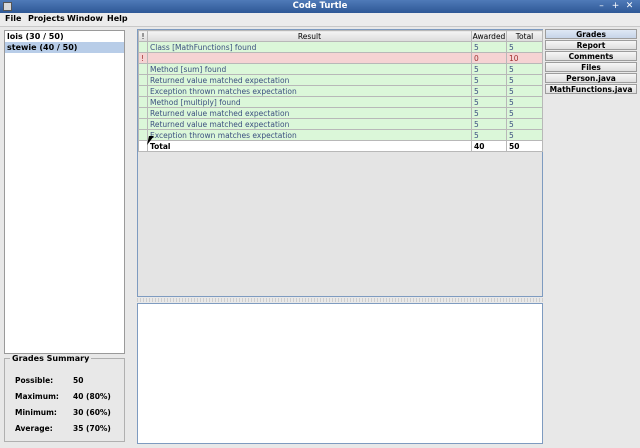  Describe the element at coordinates (601, 6) in the screenshot. I see `minimize-button: –` at that location.